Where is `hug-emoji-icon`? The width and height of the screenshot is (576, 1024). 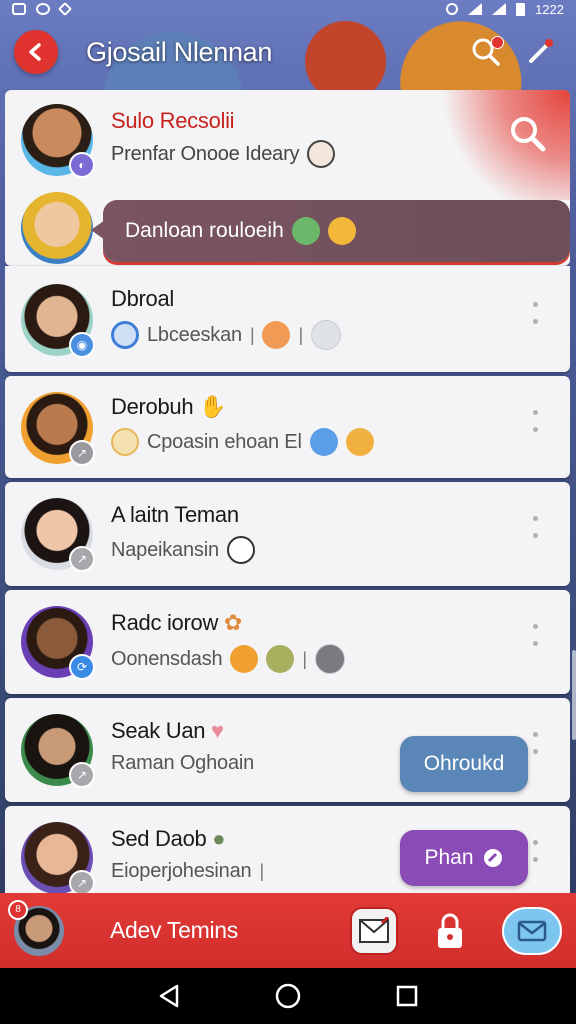
hug-emoji-icon is located at coordinates (359, 442).